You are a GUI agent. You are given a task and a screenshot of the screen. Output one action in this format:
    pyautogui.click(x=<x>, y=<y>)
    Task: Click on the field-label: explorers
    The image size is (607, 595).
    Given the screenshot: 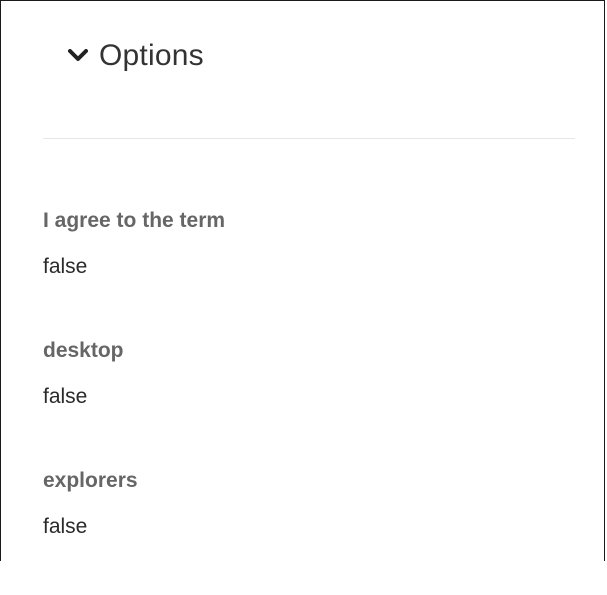 What is the action you would take?
    pyautogui.click(x=90, y=480)
    